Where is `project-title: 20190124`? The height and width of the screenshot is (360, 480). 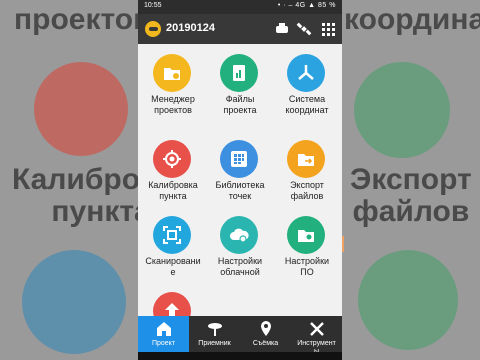
project-title: 20190124 is located at coordinates (190, 28).